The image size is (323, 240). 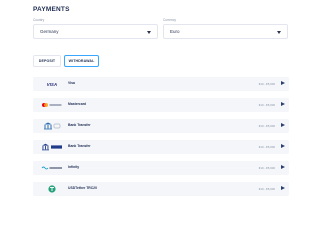 What do you see at coordinates (52, 147) in the screenshot?
I see `sepa-bank-logo` at bounding box center [52, 147].